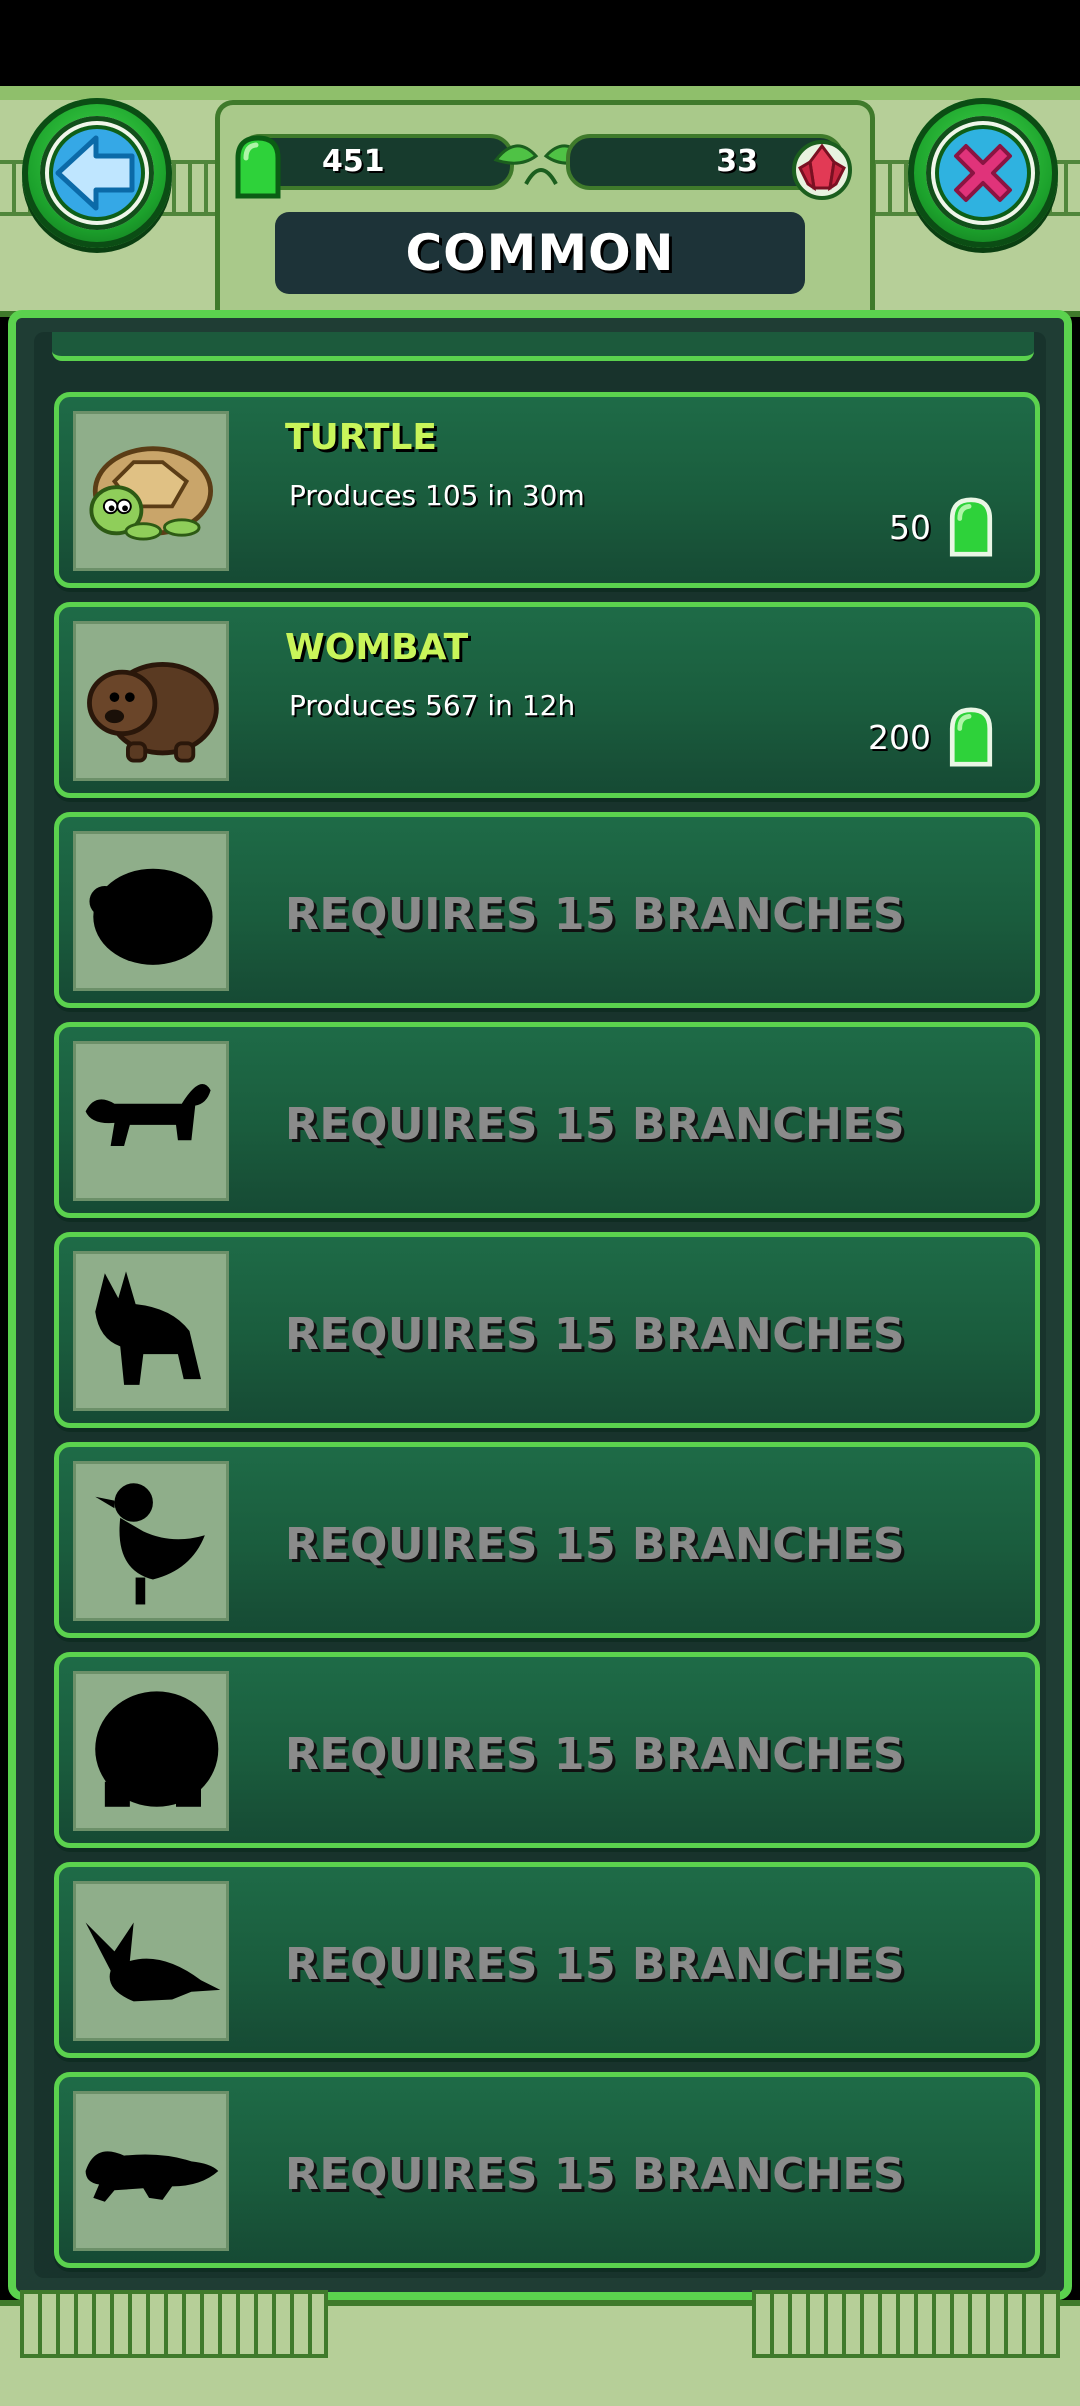  I want to click on wombat-icon, so click(151, 701).